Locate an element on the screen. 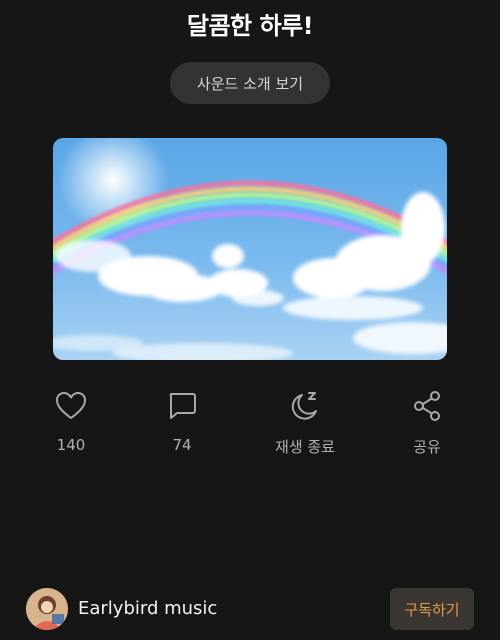 The height and width of the screenshot is (640, 500). share-label: 공유 is located at coordinates (427, 447).